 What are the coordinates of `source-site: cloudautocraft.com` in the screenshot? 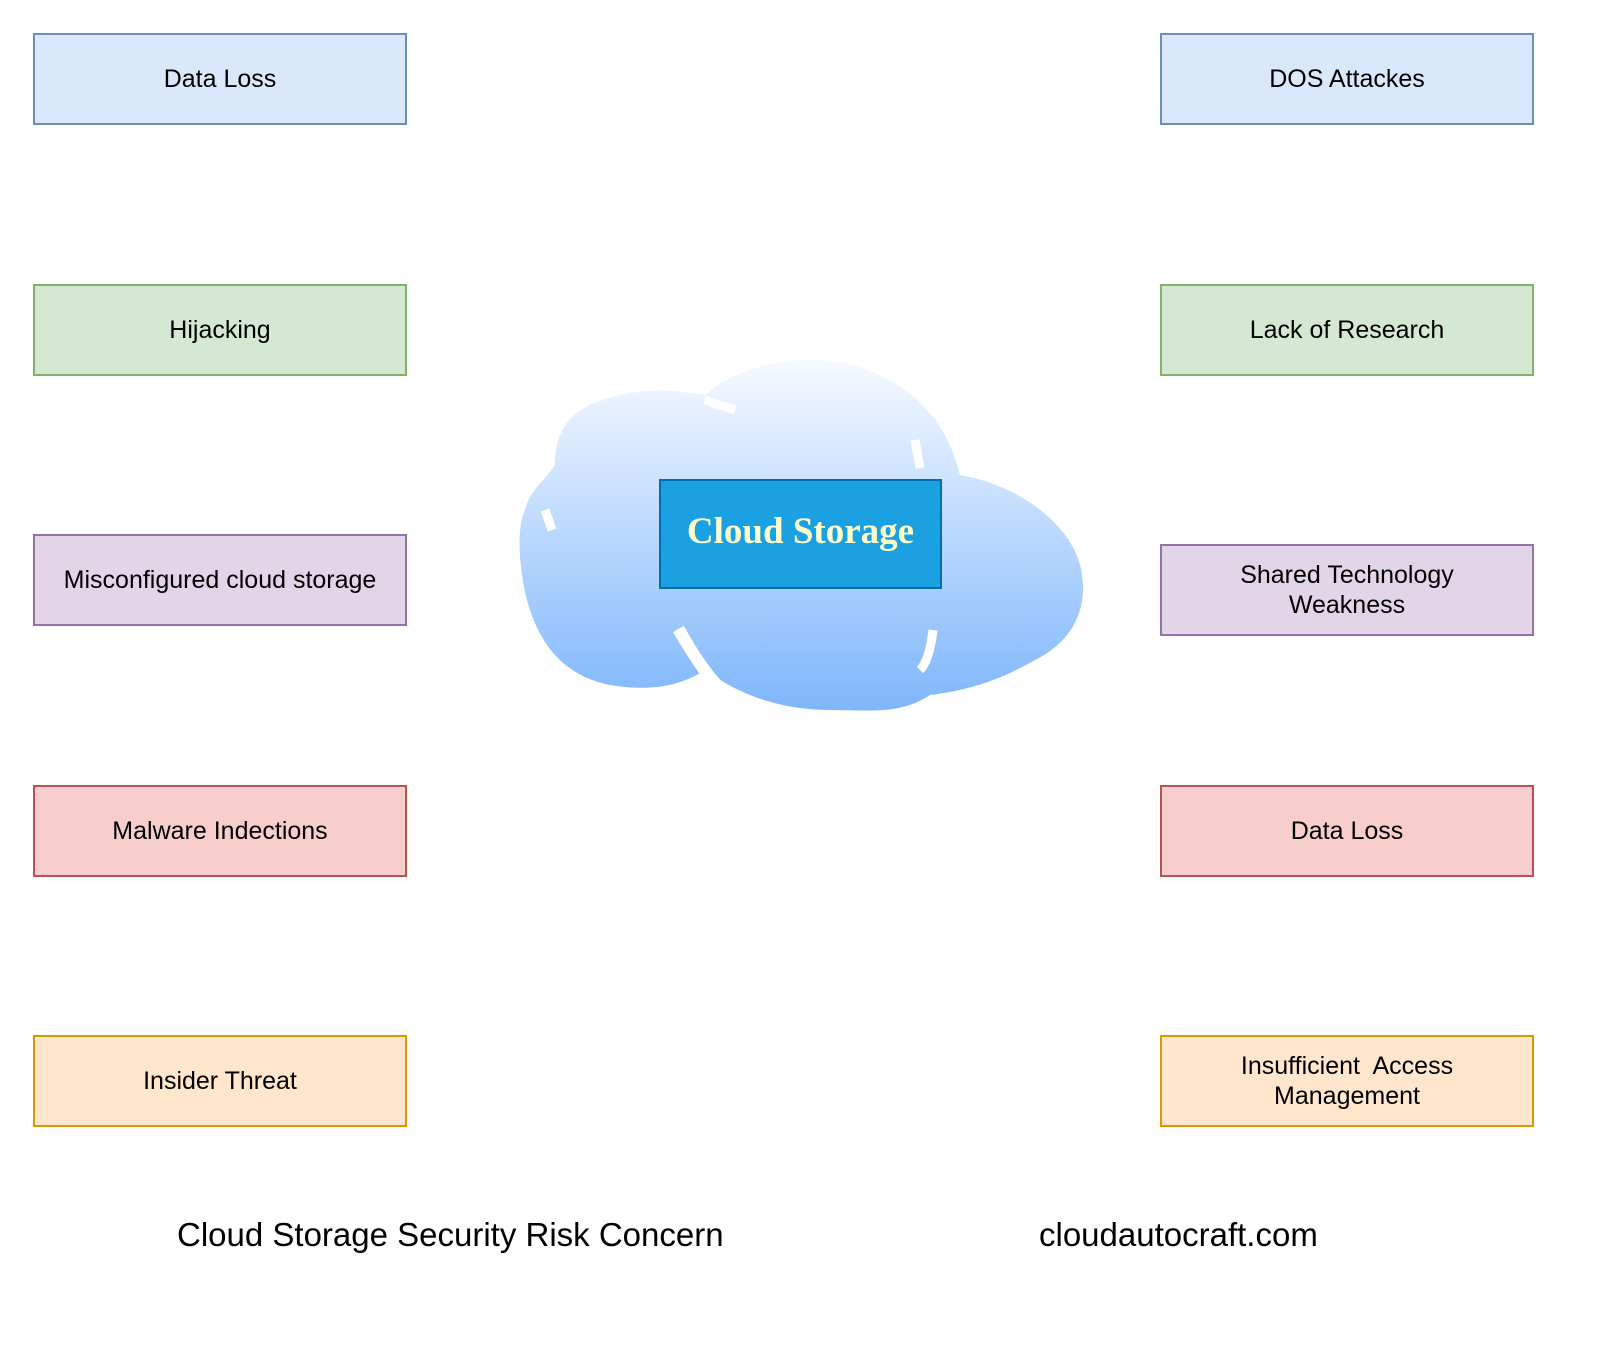 It's located at (1178, 1234).